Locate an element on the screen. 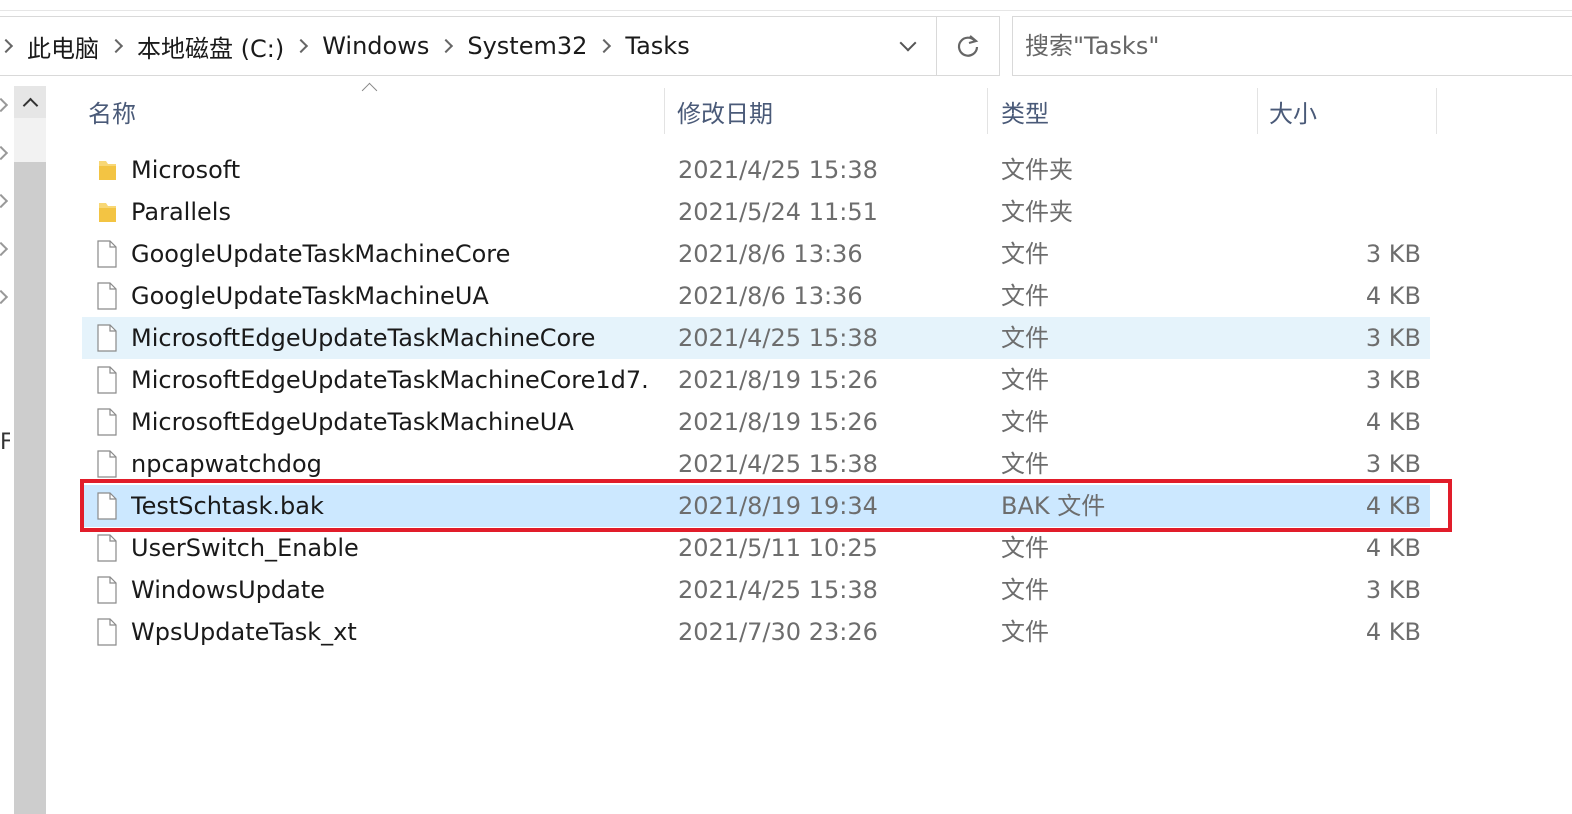  file-date: 2021/8/6 13:36 is located at coordinates (770, 296).